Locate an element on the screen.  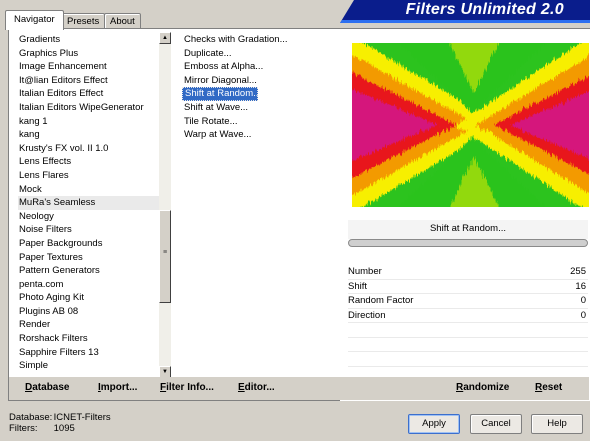
param-row: Random Factor 0 is located at coordinates (468, 301).